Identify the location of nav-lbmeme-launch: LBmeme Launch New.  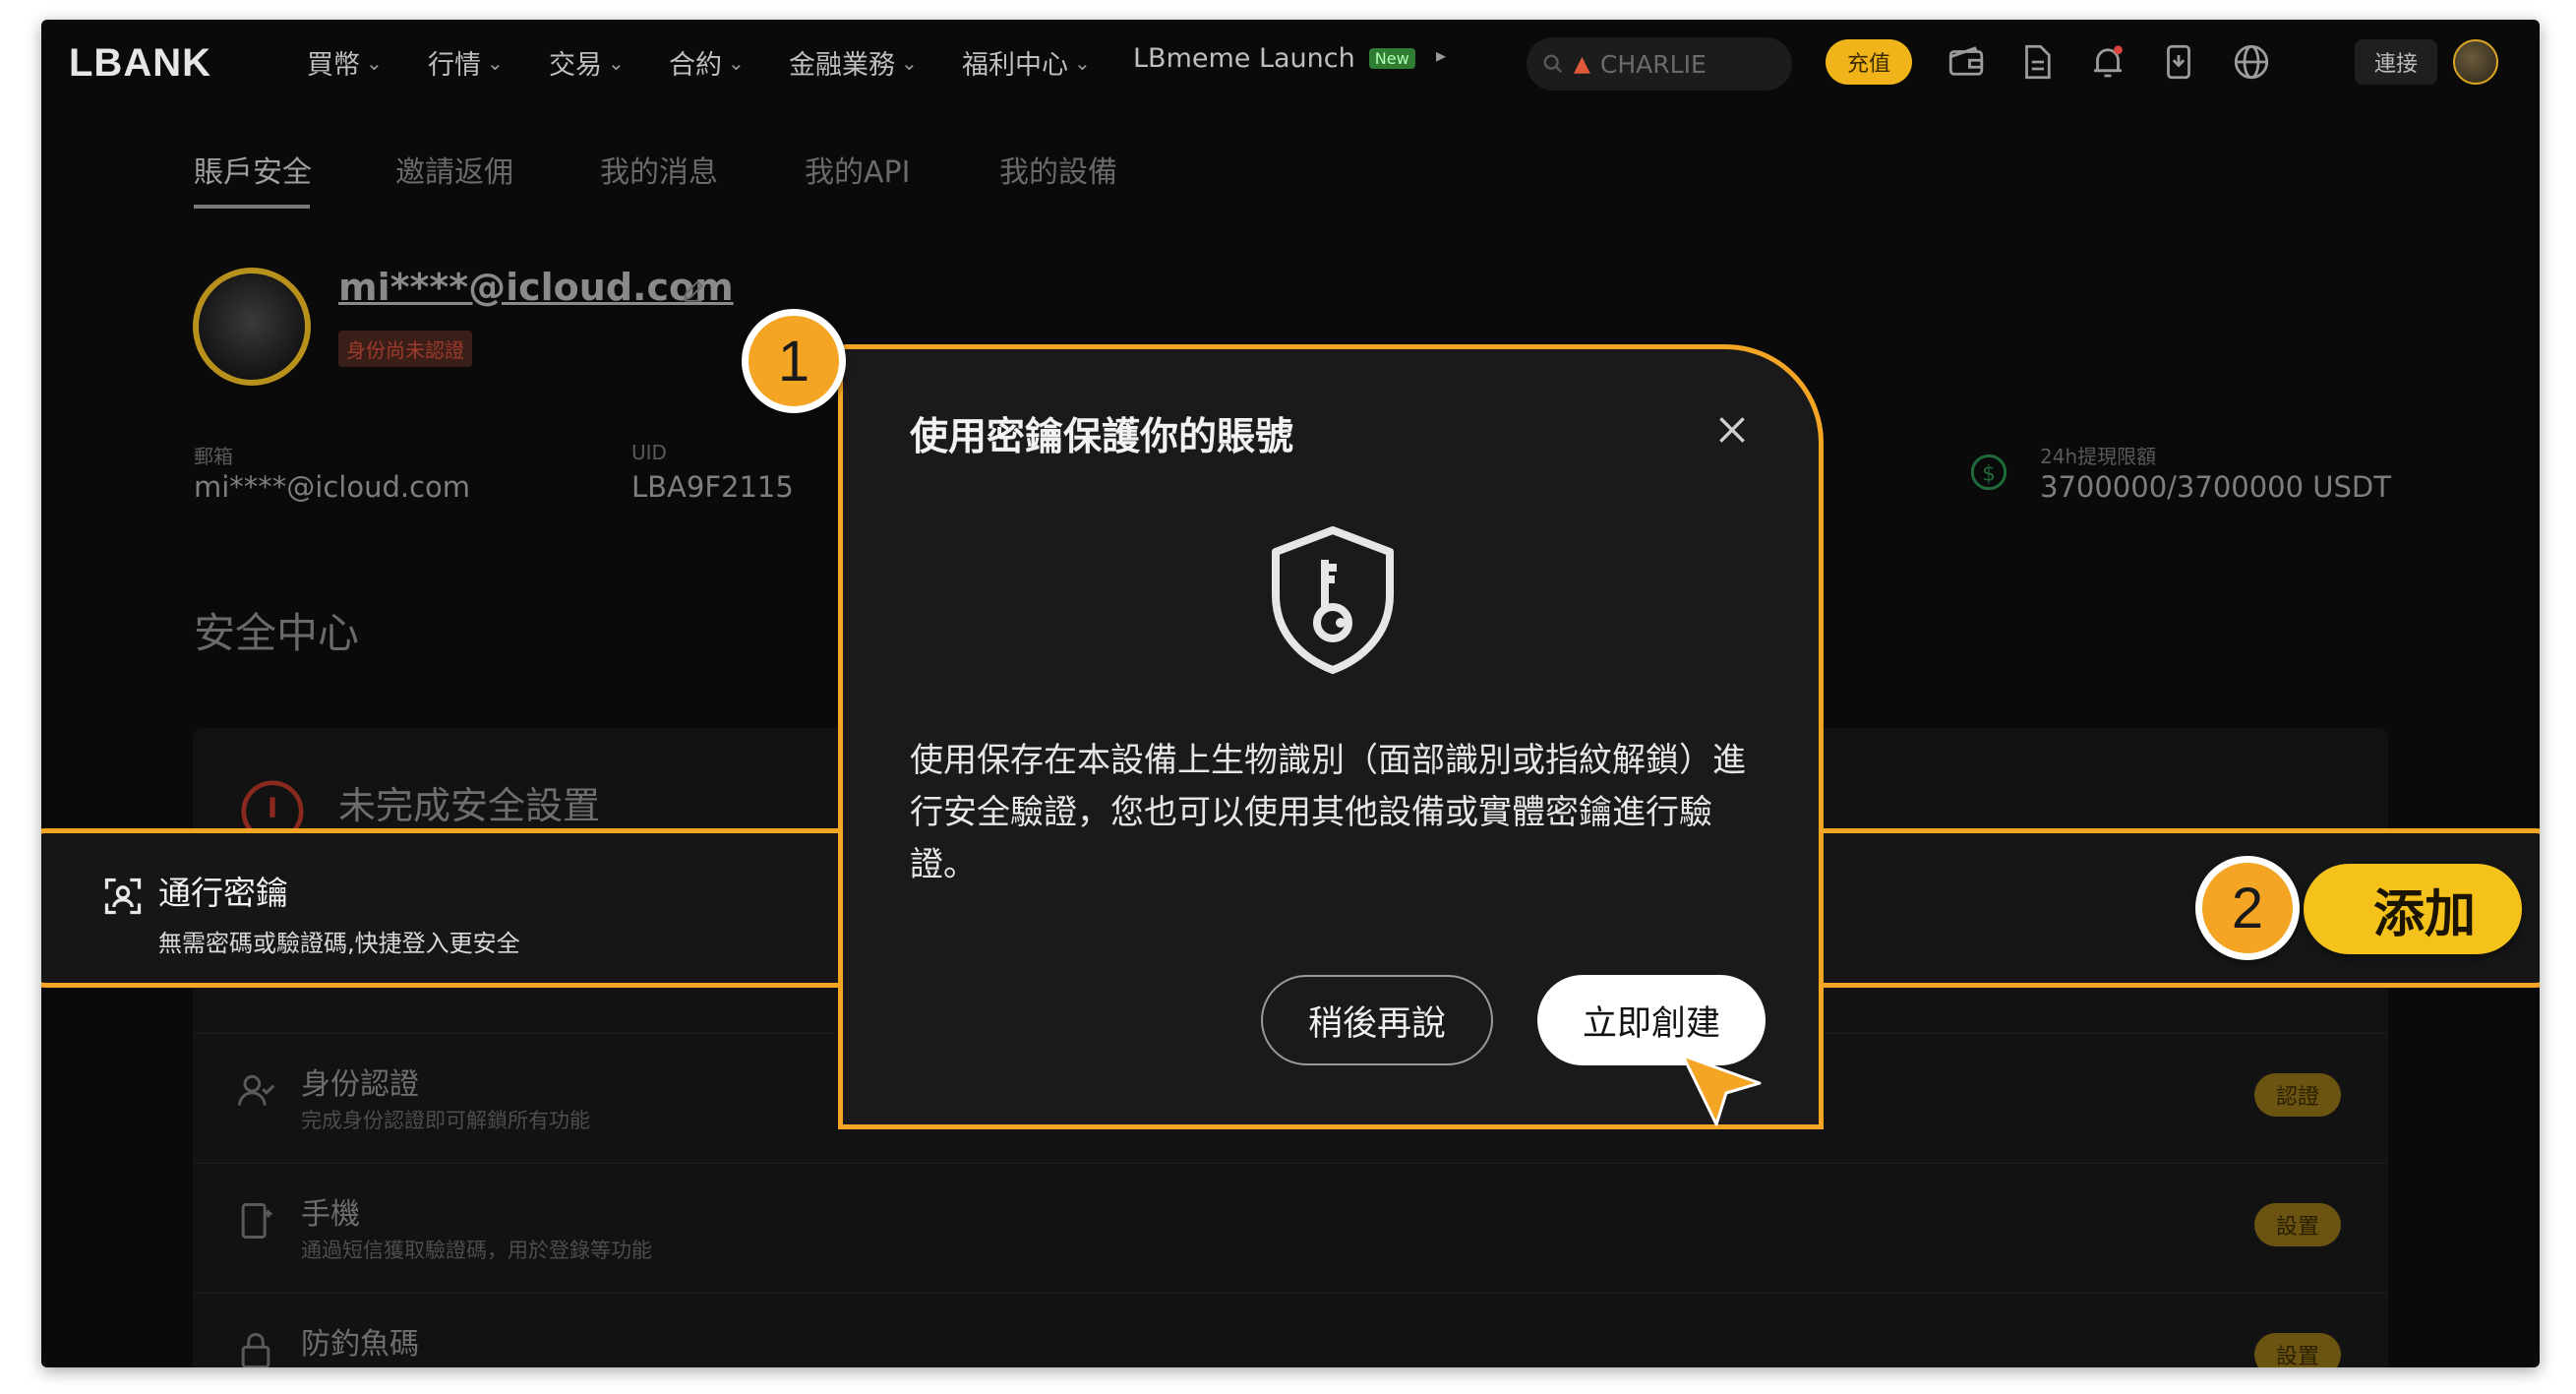
(1274, 59).